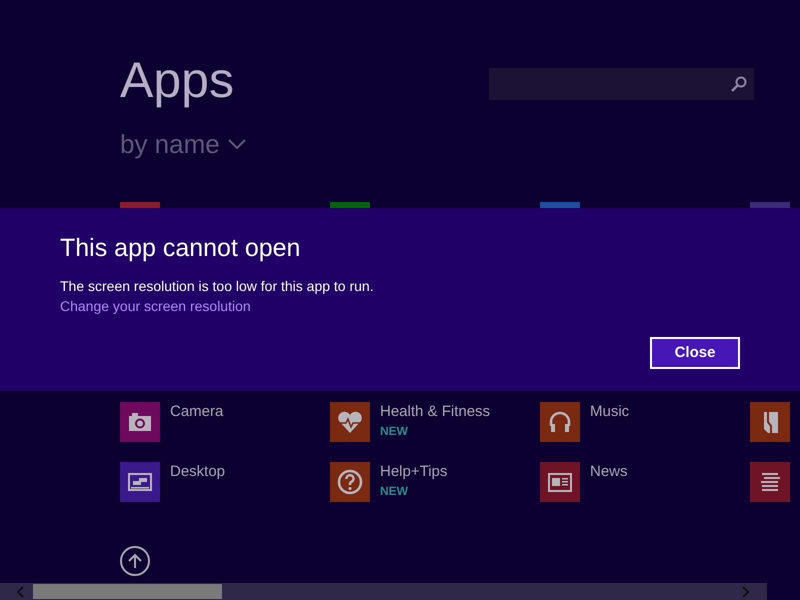  I want to click on app-name: Health & Fitness, so click(435, 412).